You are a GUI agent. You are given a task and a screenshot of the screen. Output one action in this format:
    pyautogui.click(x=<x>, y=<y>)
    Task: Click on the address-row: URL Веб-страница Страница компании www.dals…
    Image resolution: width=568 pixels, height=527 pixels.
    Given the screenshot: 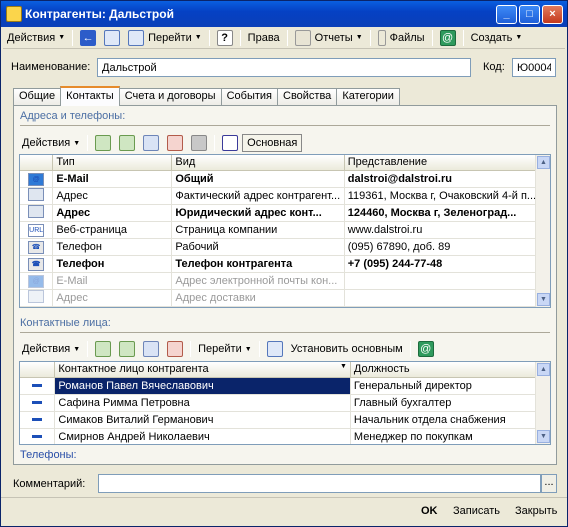 What is the action you would take?
    pyautogui.click(x=285, y=230)
    